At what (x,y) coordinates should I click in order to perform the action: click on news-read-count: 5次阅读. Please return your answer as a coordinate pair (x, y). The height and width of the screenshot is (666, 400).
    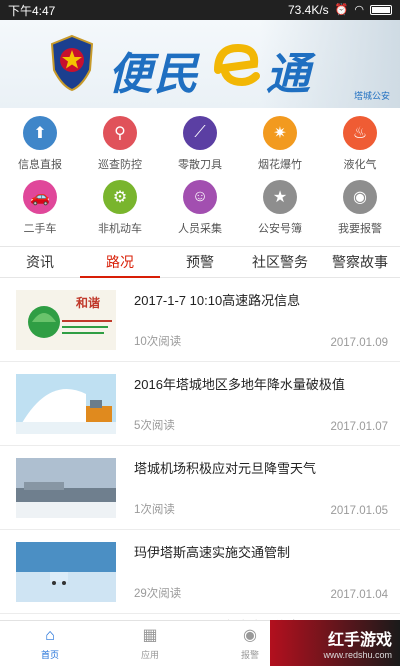
    Looking at the image, I should click on (154, 426).